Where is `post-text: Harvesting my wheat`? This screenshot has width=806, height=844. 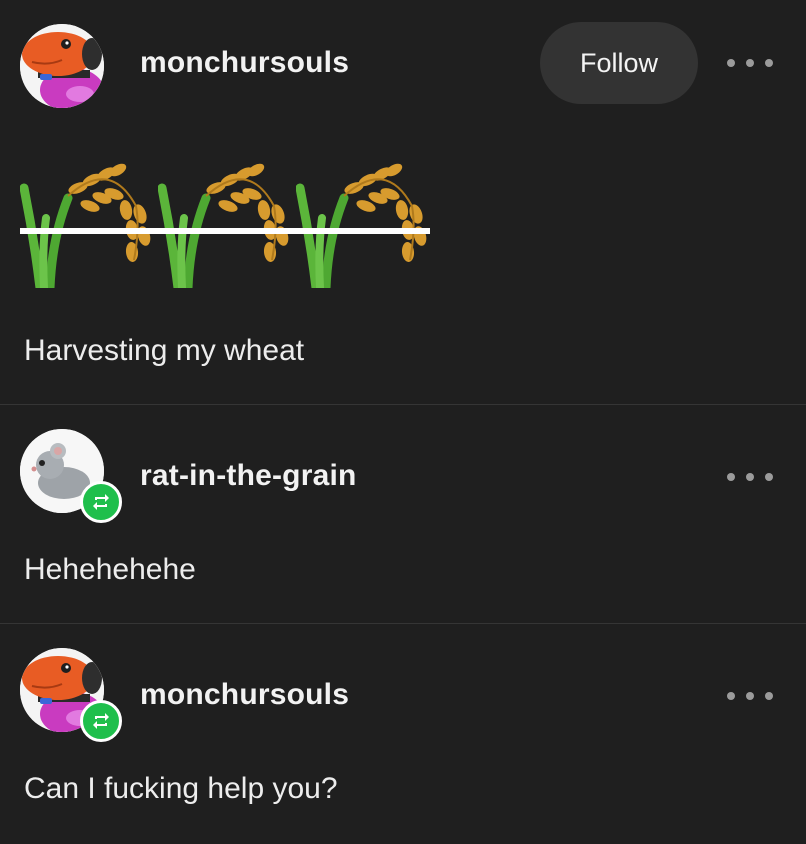 post-text: Harvesting my wheat is located at coordinates (164, 350).